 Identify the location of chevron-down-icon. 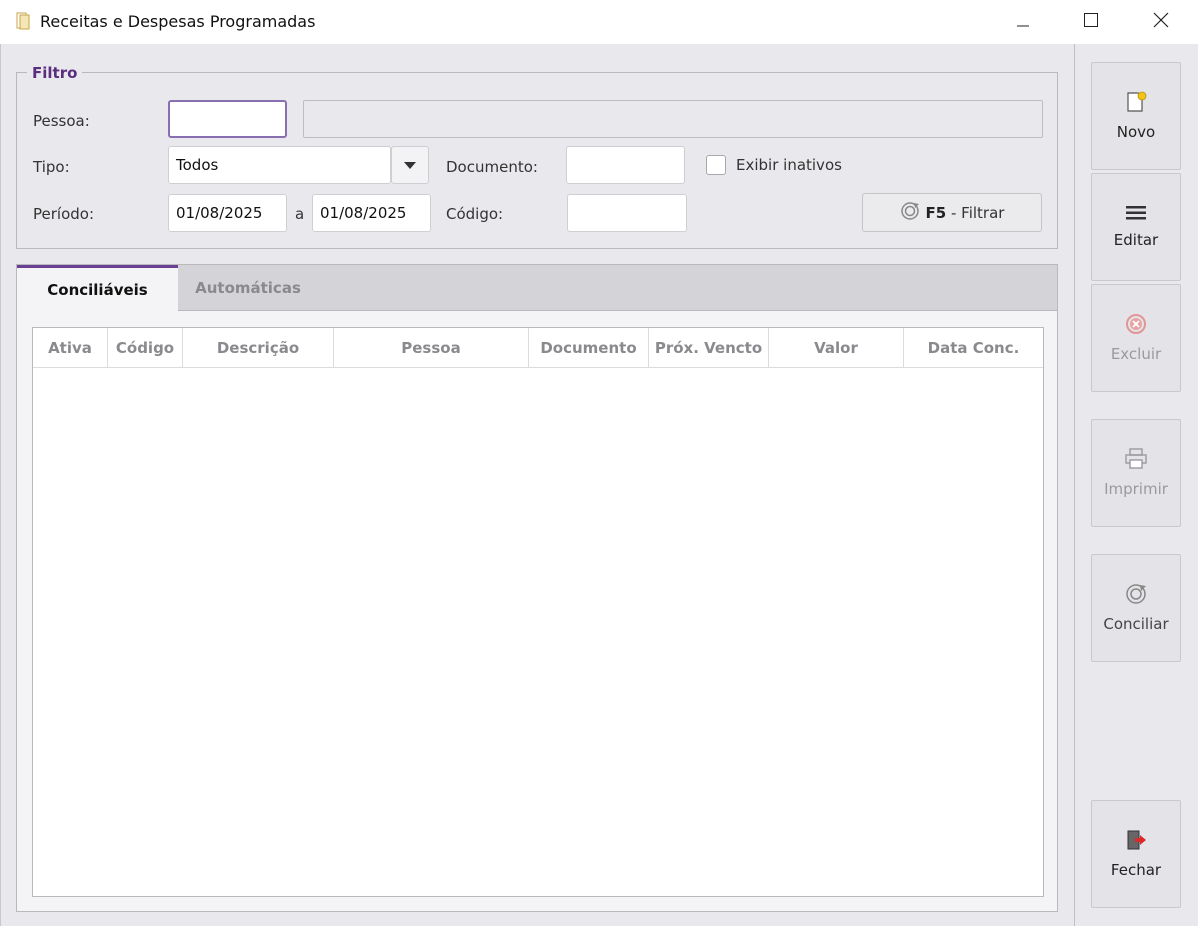
(410, 165).